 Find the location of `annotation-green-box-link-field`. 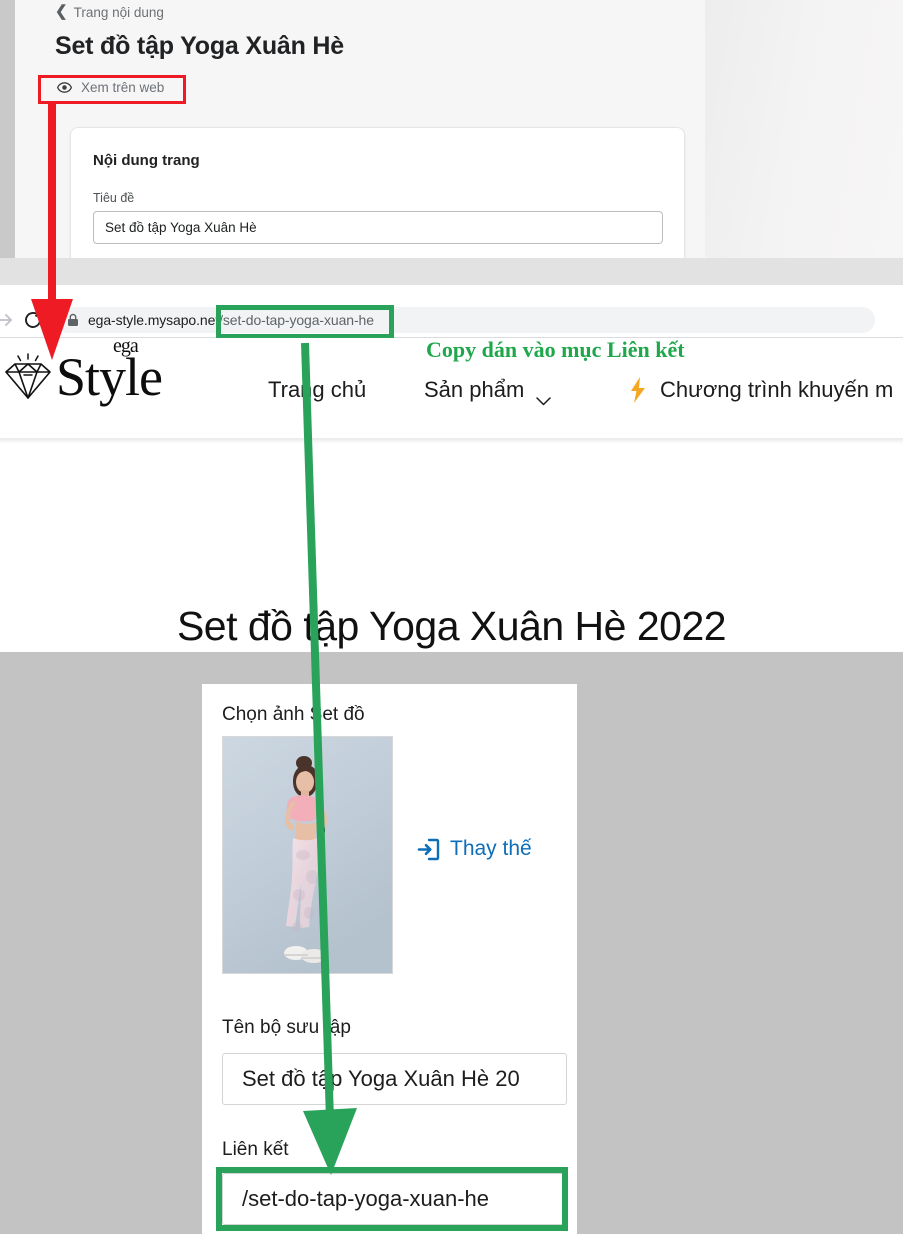

annotation-green-box-link-field is located at coordinates (392, 1199).